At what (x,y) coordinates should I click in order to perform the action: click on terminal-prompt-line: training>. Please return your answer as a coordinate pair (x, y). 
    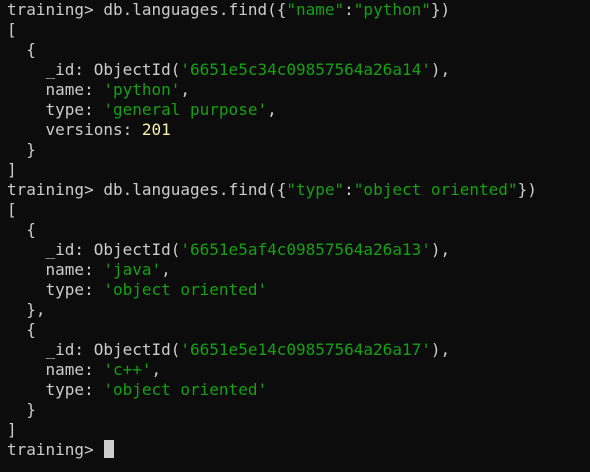
    Looking at the image, I should click on (298, 450).